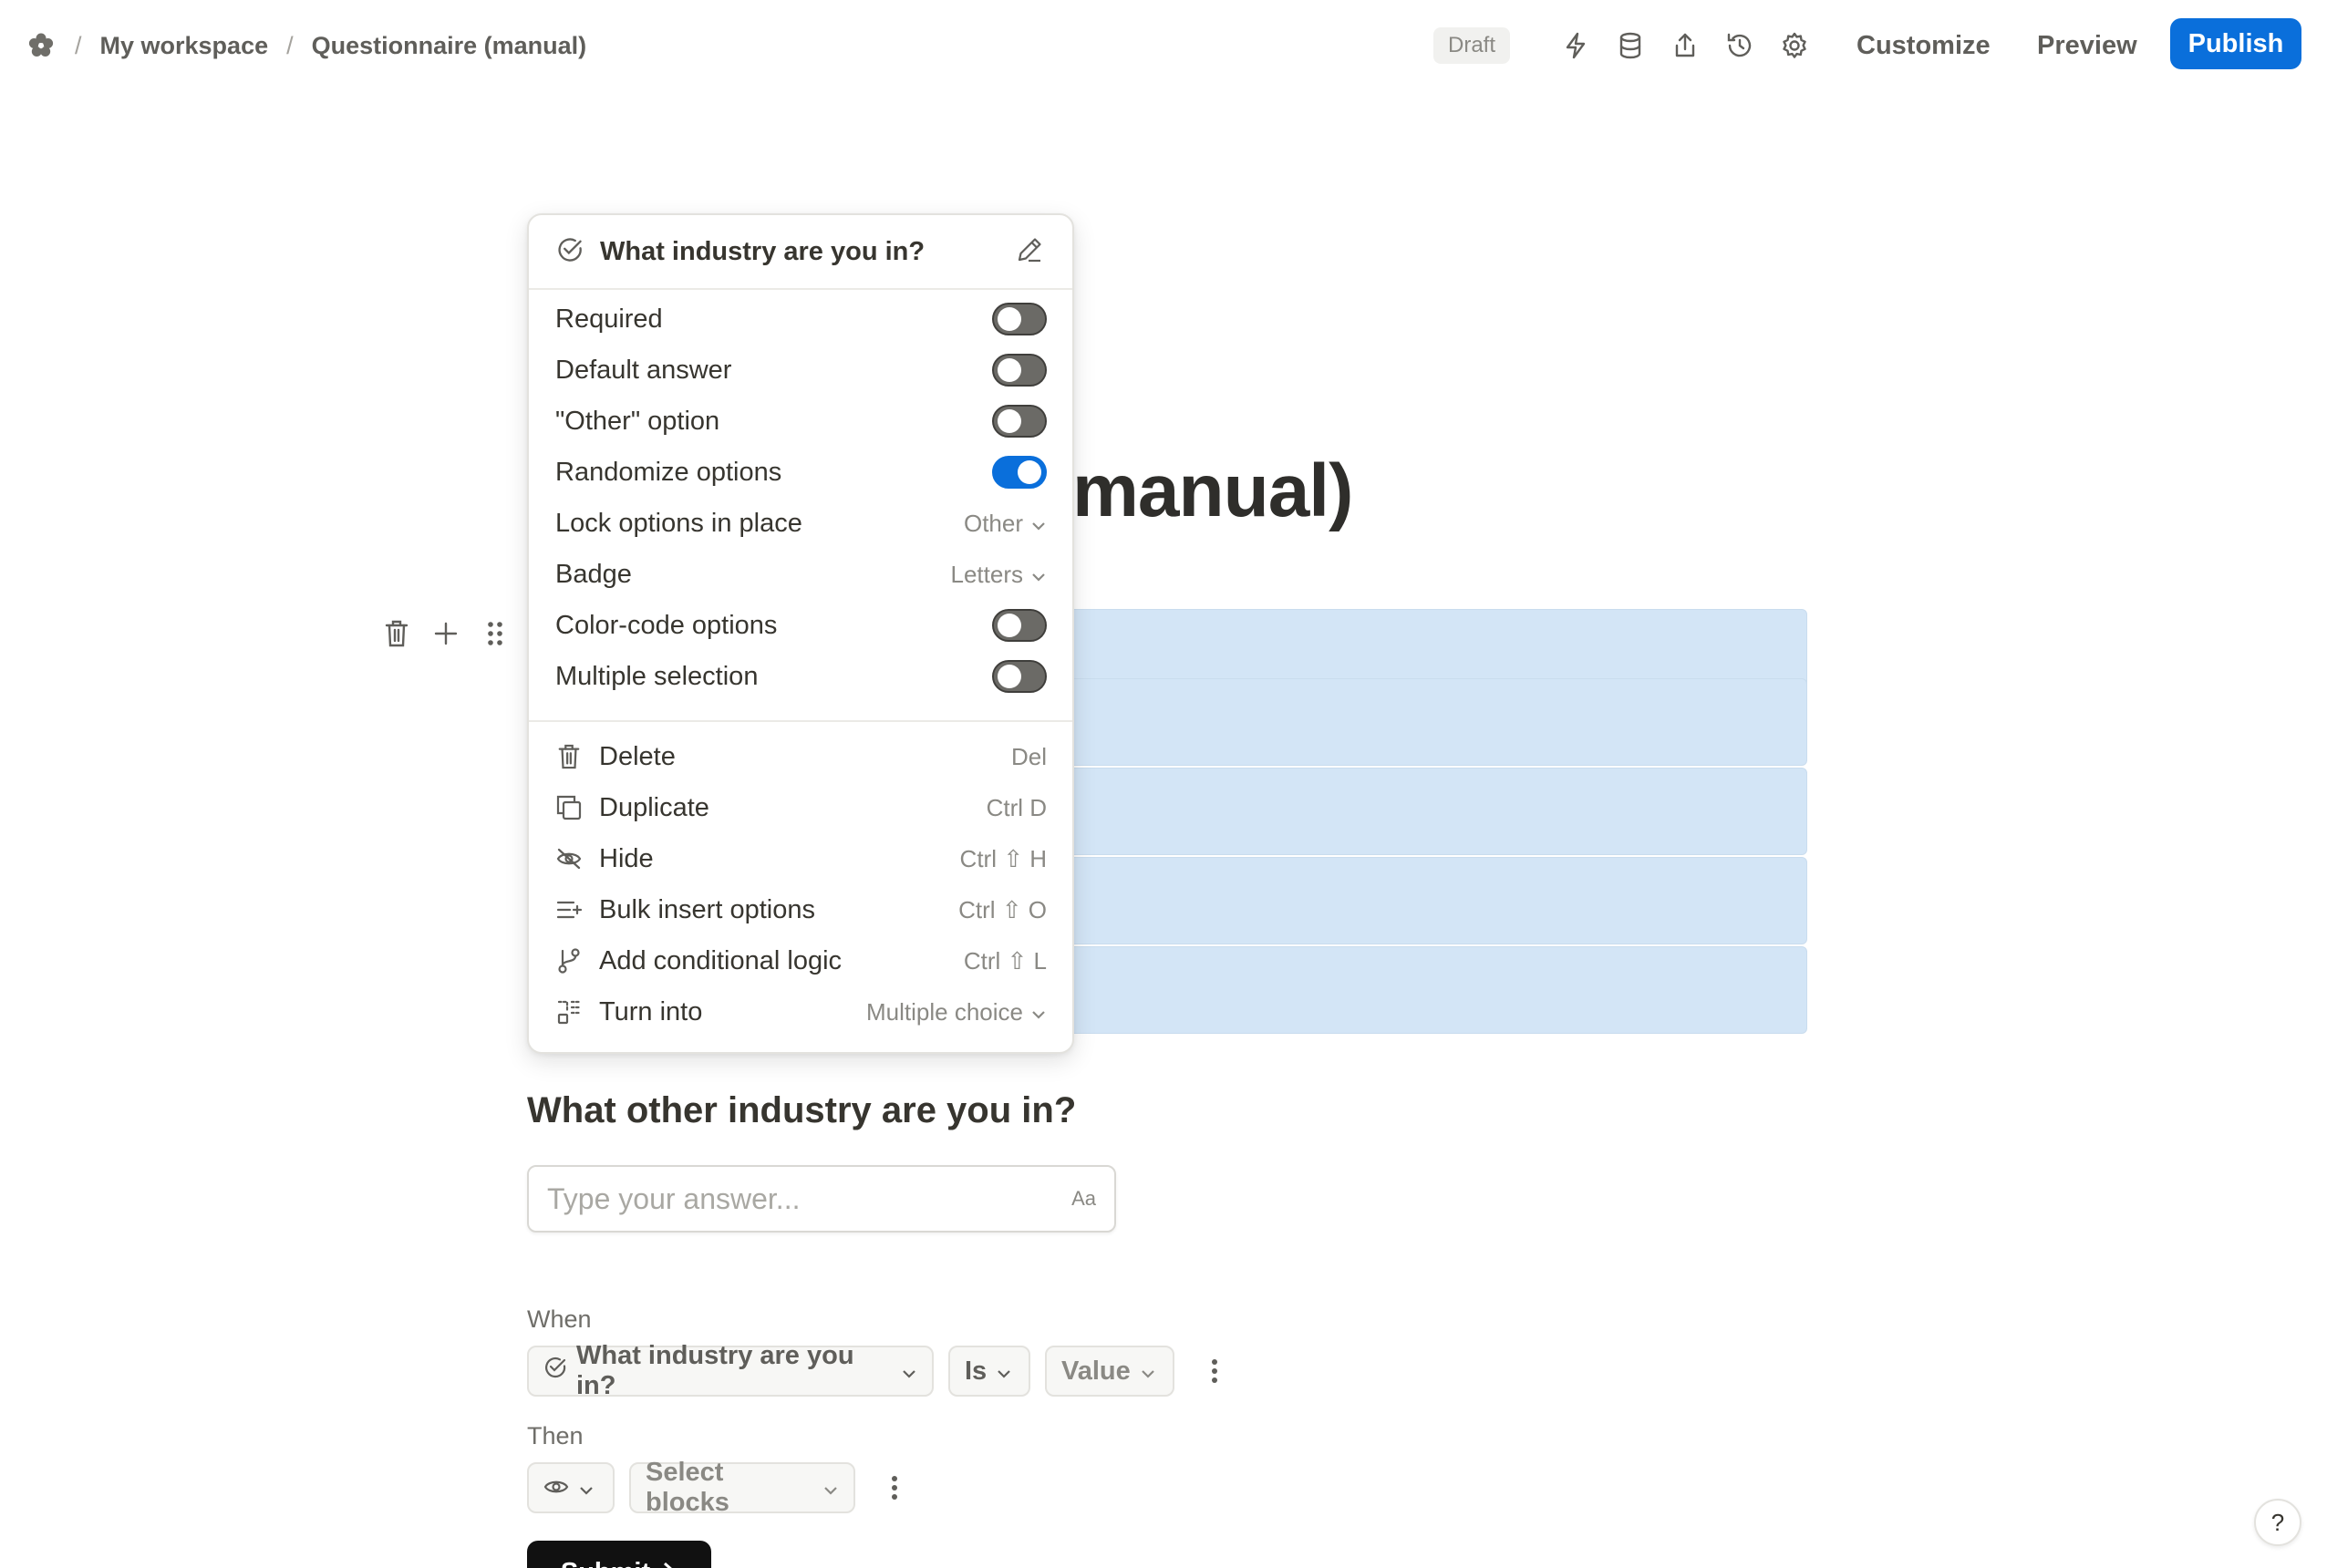  I want to click on settings-gear-icon, so click(1794, 46).